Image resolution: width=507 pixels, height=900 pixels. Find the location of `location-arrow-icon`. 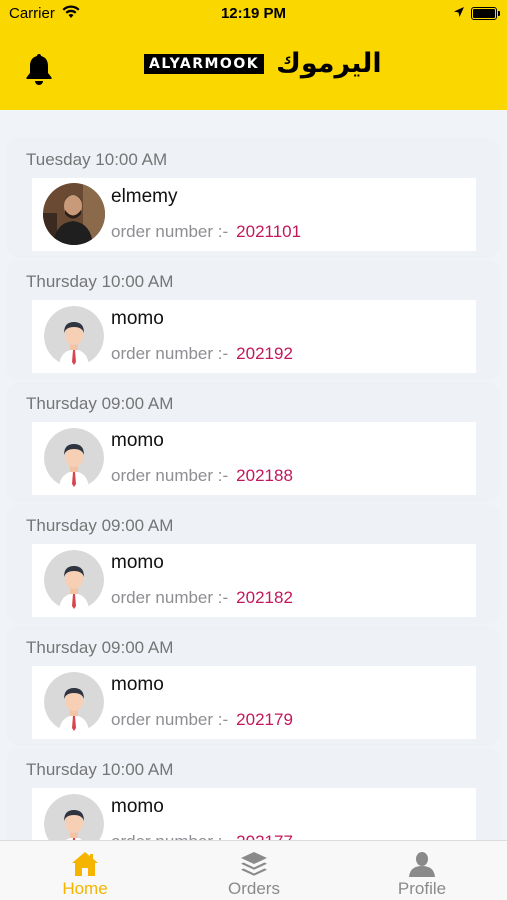

location-arrow-icon is located at coordinates (459, 12).